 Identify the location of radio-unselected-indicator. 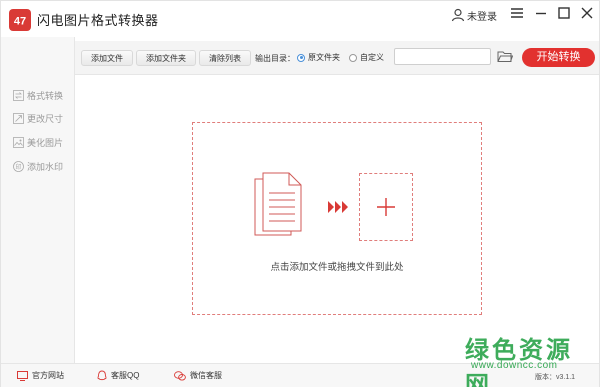
(353, 57).